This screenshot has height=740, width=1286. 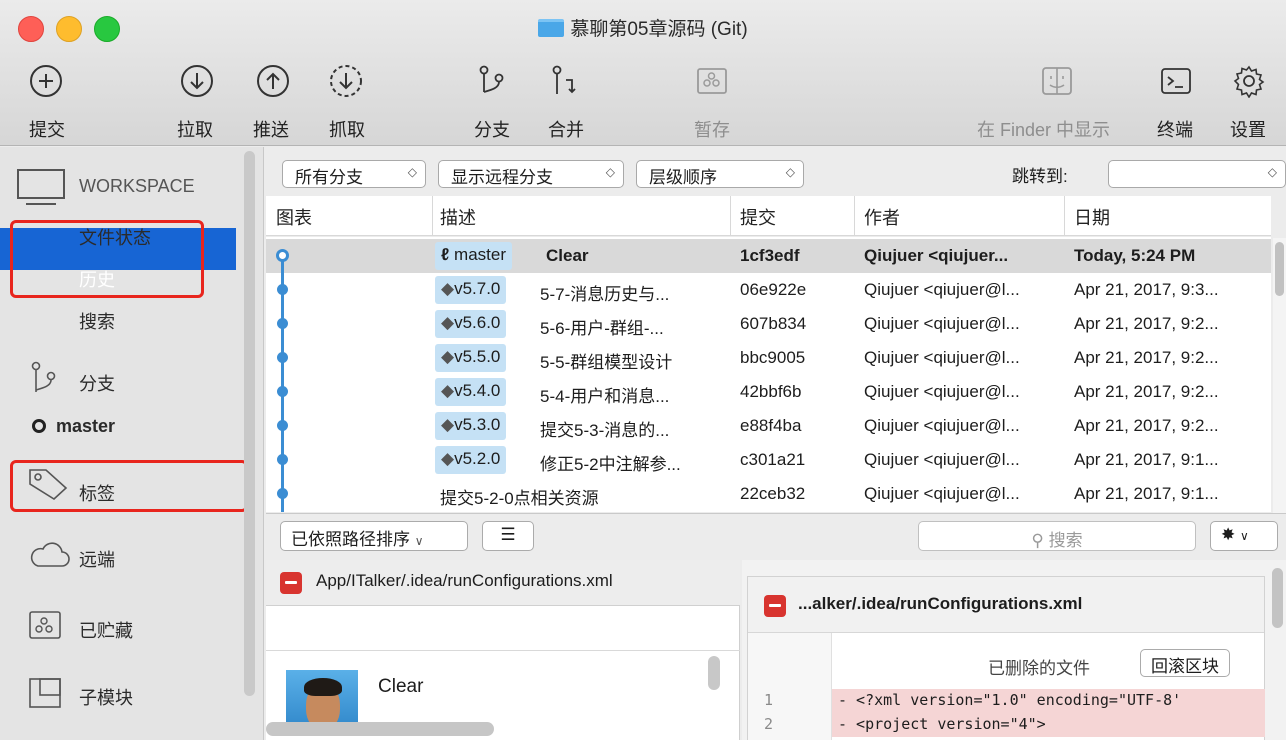 I want to click on commit-hash: 607b834, so click(x=773, y=323).